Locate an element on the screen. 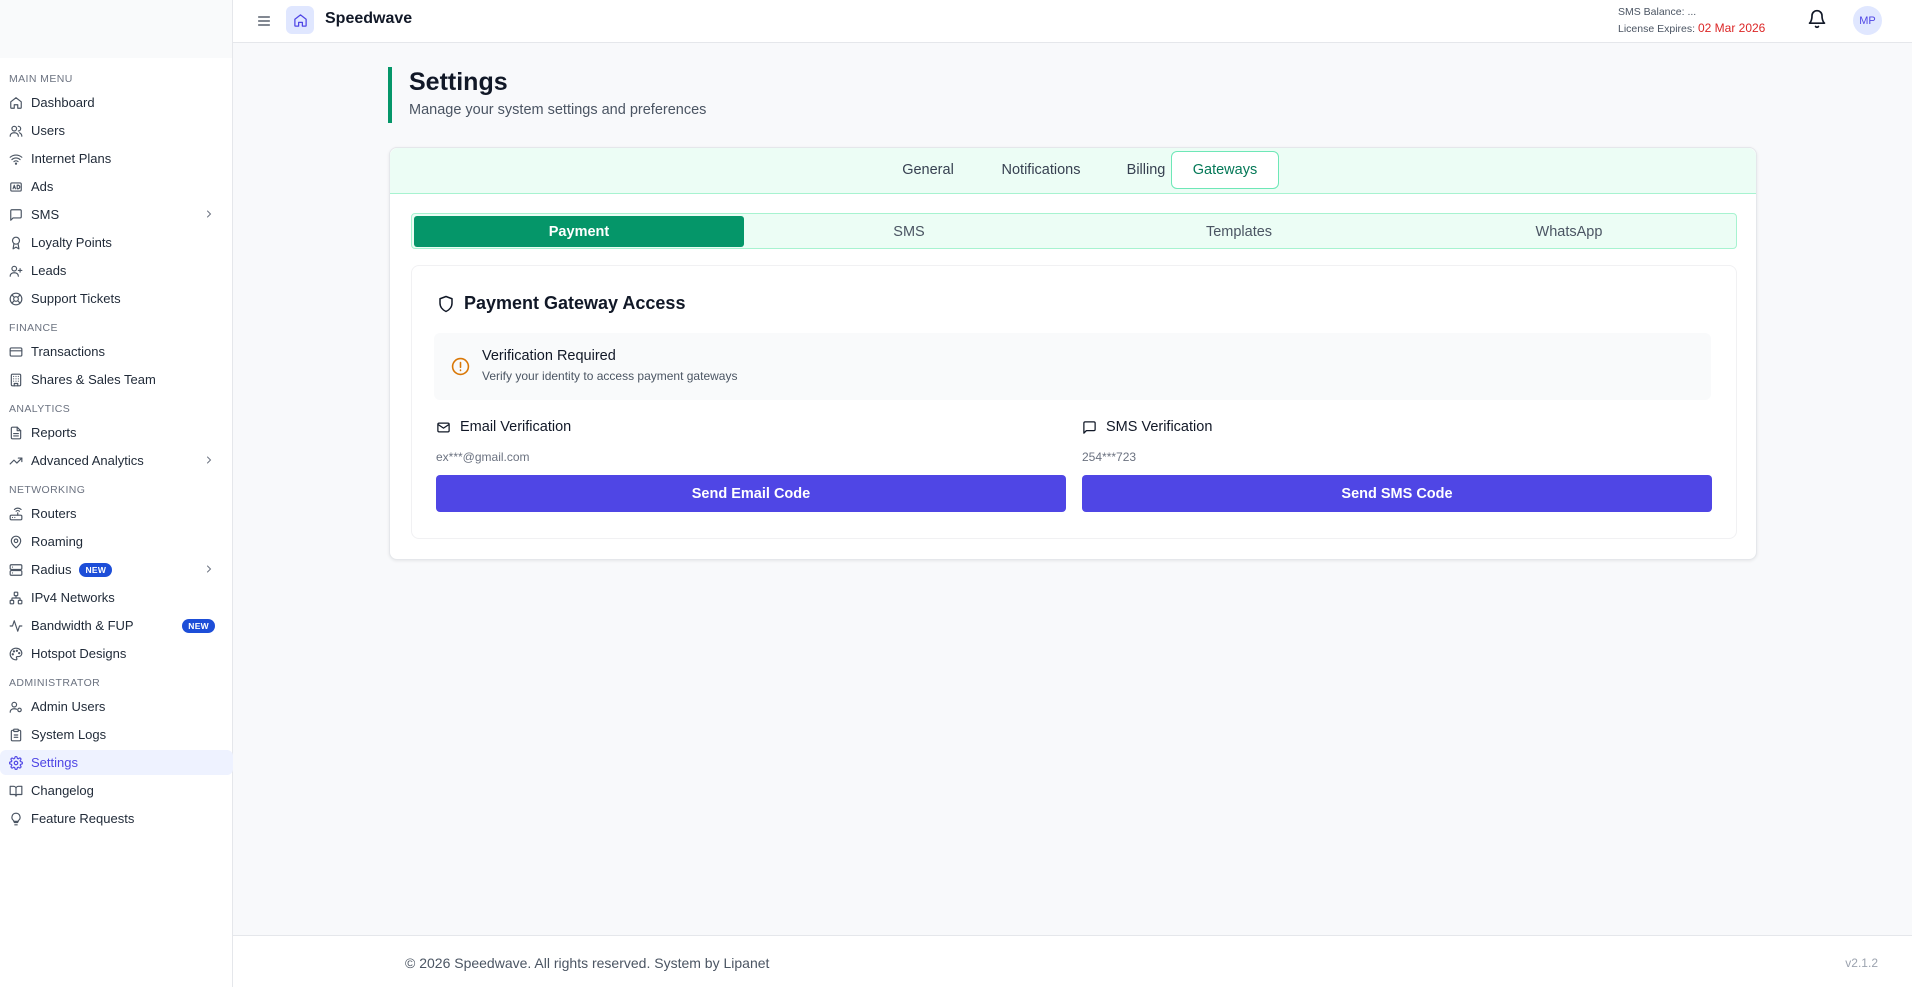 The width and height of the screenshot is (1912, 987). menu-toggle-button is located at coordinates (264, 21).